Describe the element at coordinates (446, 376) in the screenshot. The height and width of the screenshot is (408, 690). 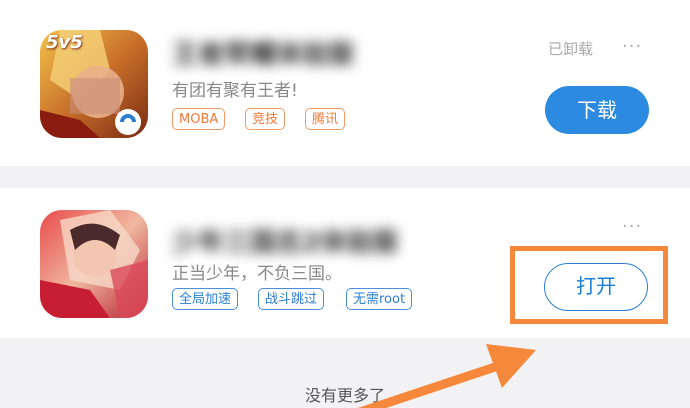
I see `annotation-arrow-icon` at that location.